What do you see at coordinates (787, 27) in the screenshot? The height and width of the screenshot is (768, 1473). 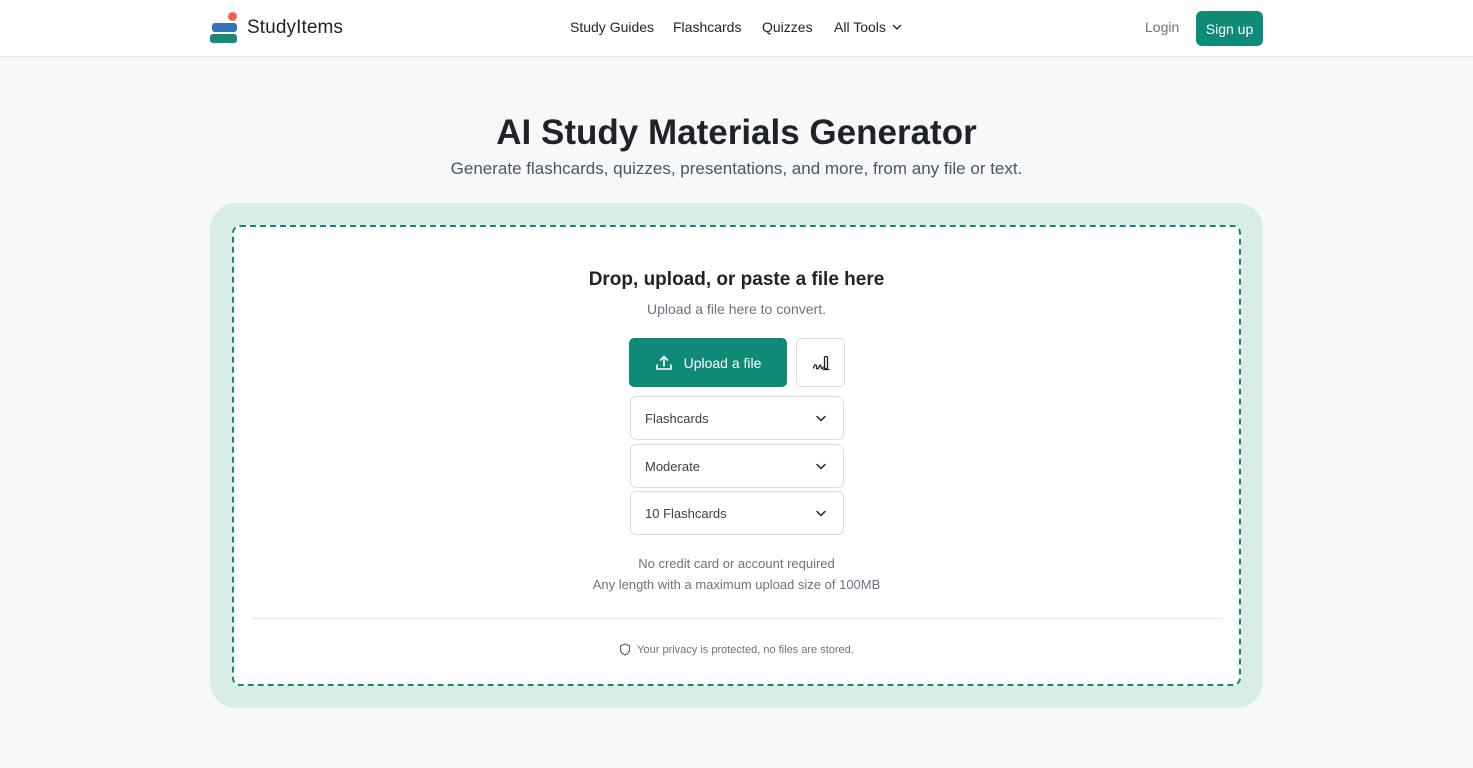 I see `nav-quizzes: Quizzes` at bounding box center [787, 27].